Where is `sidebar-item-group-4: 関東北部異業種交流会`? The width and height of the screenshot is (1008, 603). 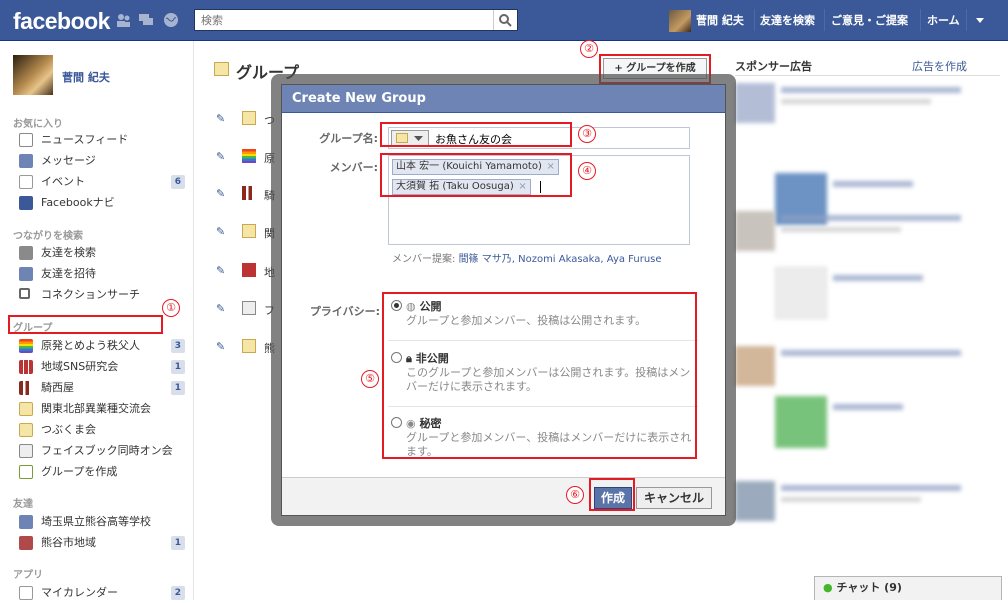
sidebar-item-group-4: 関東北部異業種交流会 is located at coordinates (102, 409).